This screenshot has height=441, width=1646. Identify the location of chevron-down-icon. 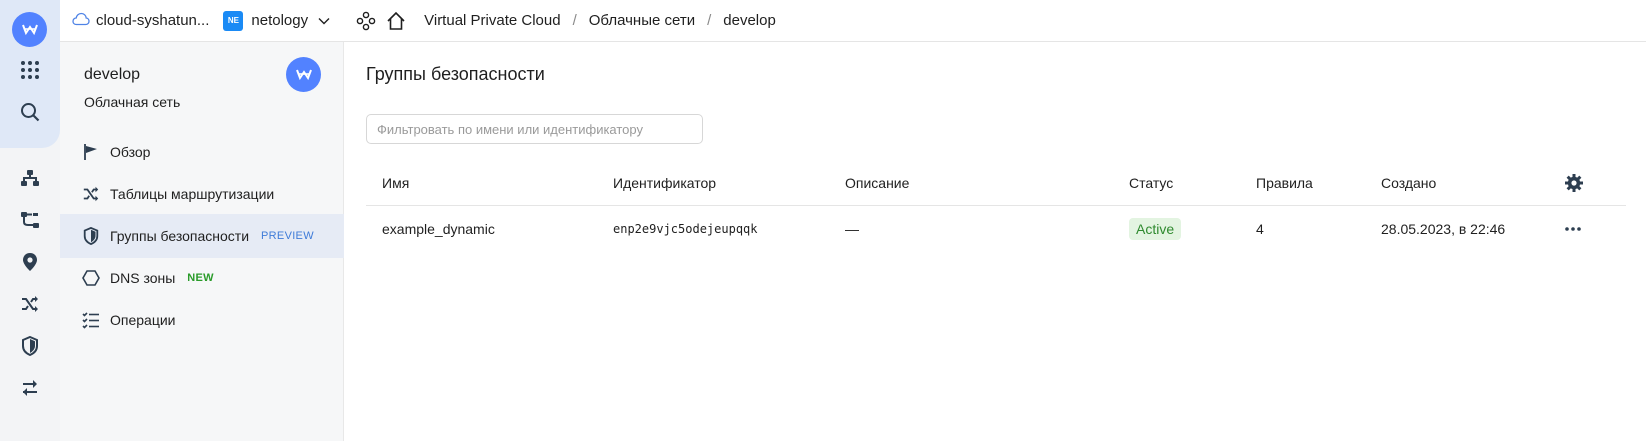
(324, 20).